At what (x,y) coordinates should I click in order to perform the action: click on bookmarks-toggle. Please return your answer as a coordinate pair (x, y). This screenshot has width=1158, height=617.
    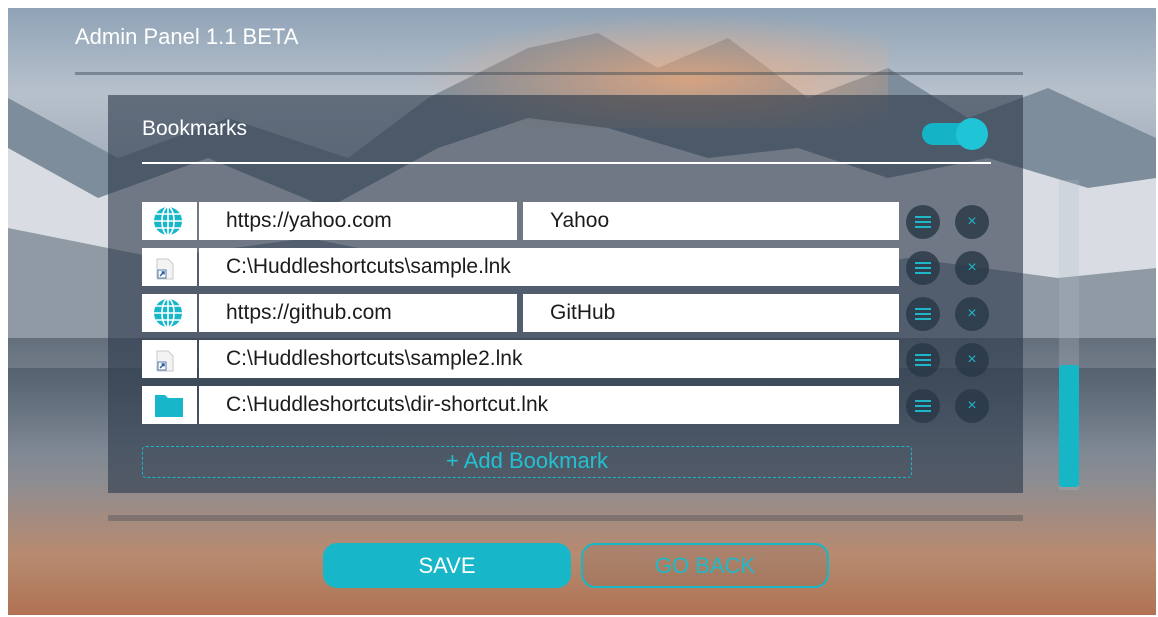
    Looking at the image, I should click on (955, 134).